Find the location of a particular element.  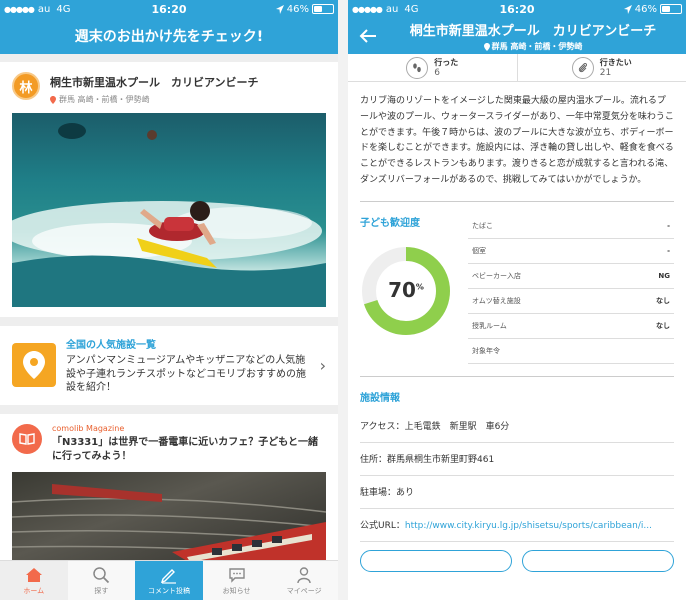

kid-row: ベビーカー入店 NG is located at coordinates (571, 276).